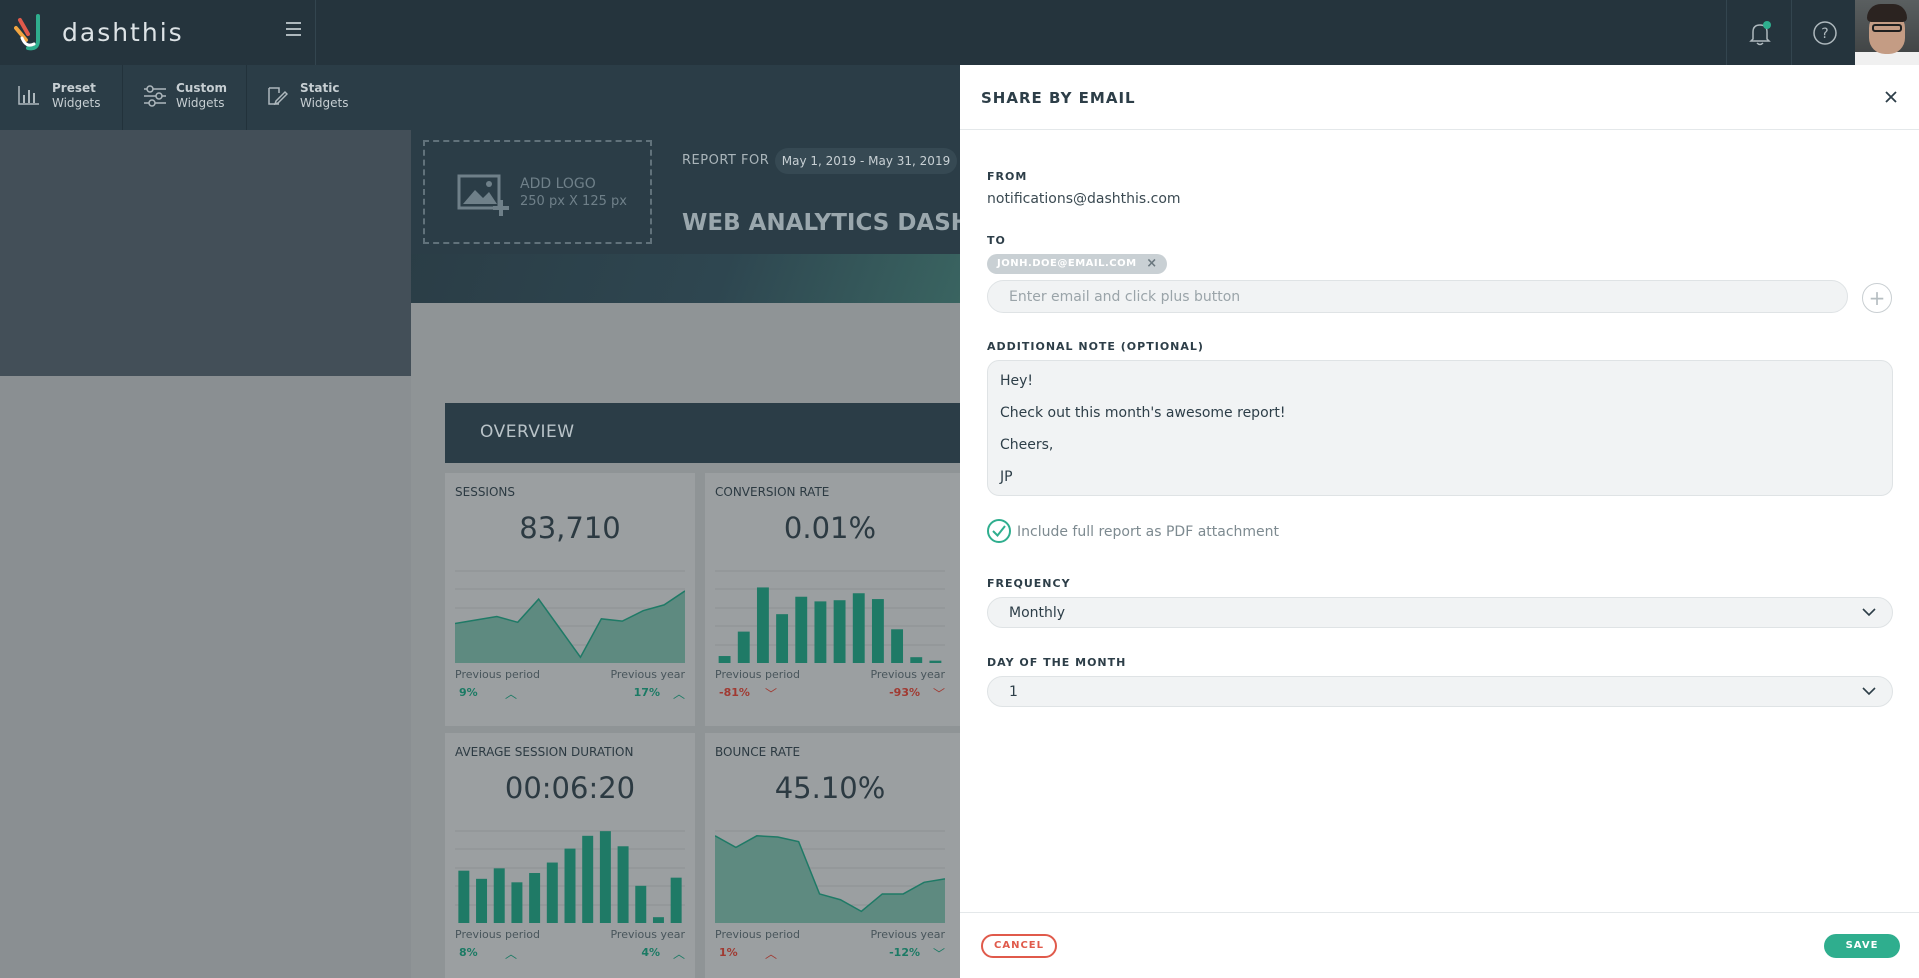 Image resolution: width=1919 pixels, height=978 pixels. What do you see at coordinates (1440, 612) in the screenshot?
I see `frequency-select: Monthly` at bounding box center [1440, 612].